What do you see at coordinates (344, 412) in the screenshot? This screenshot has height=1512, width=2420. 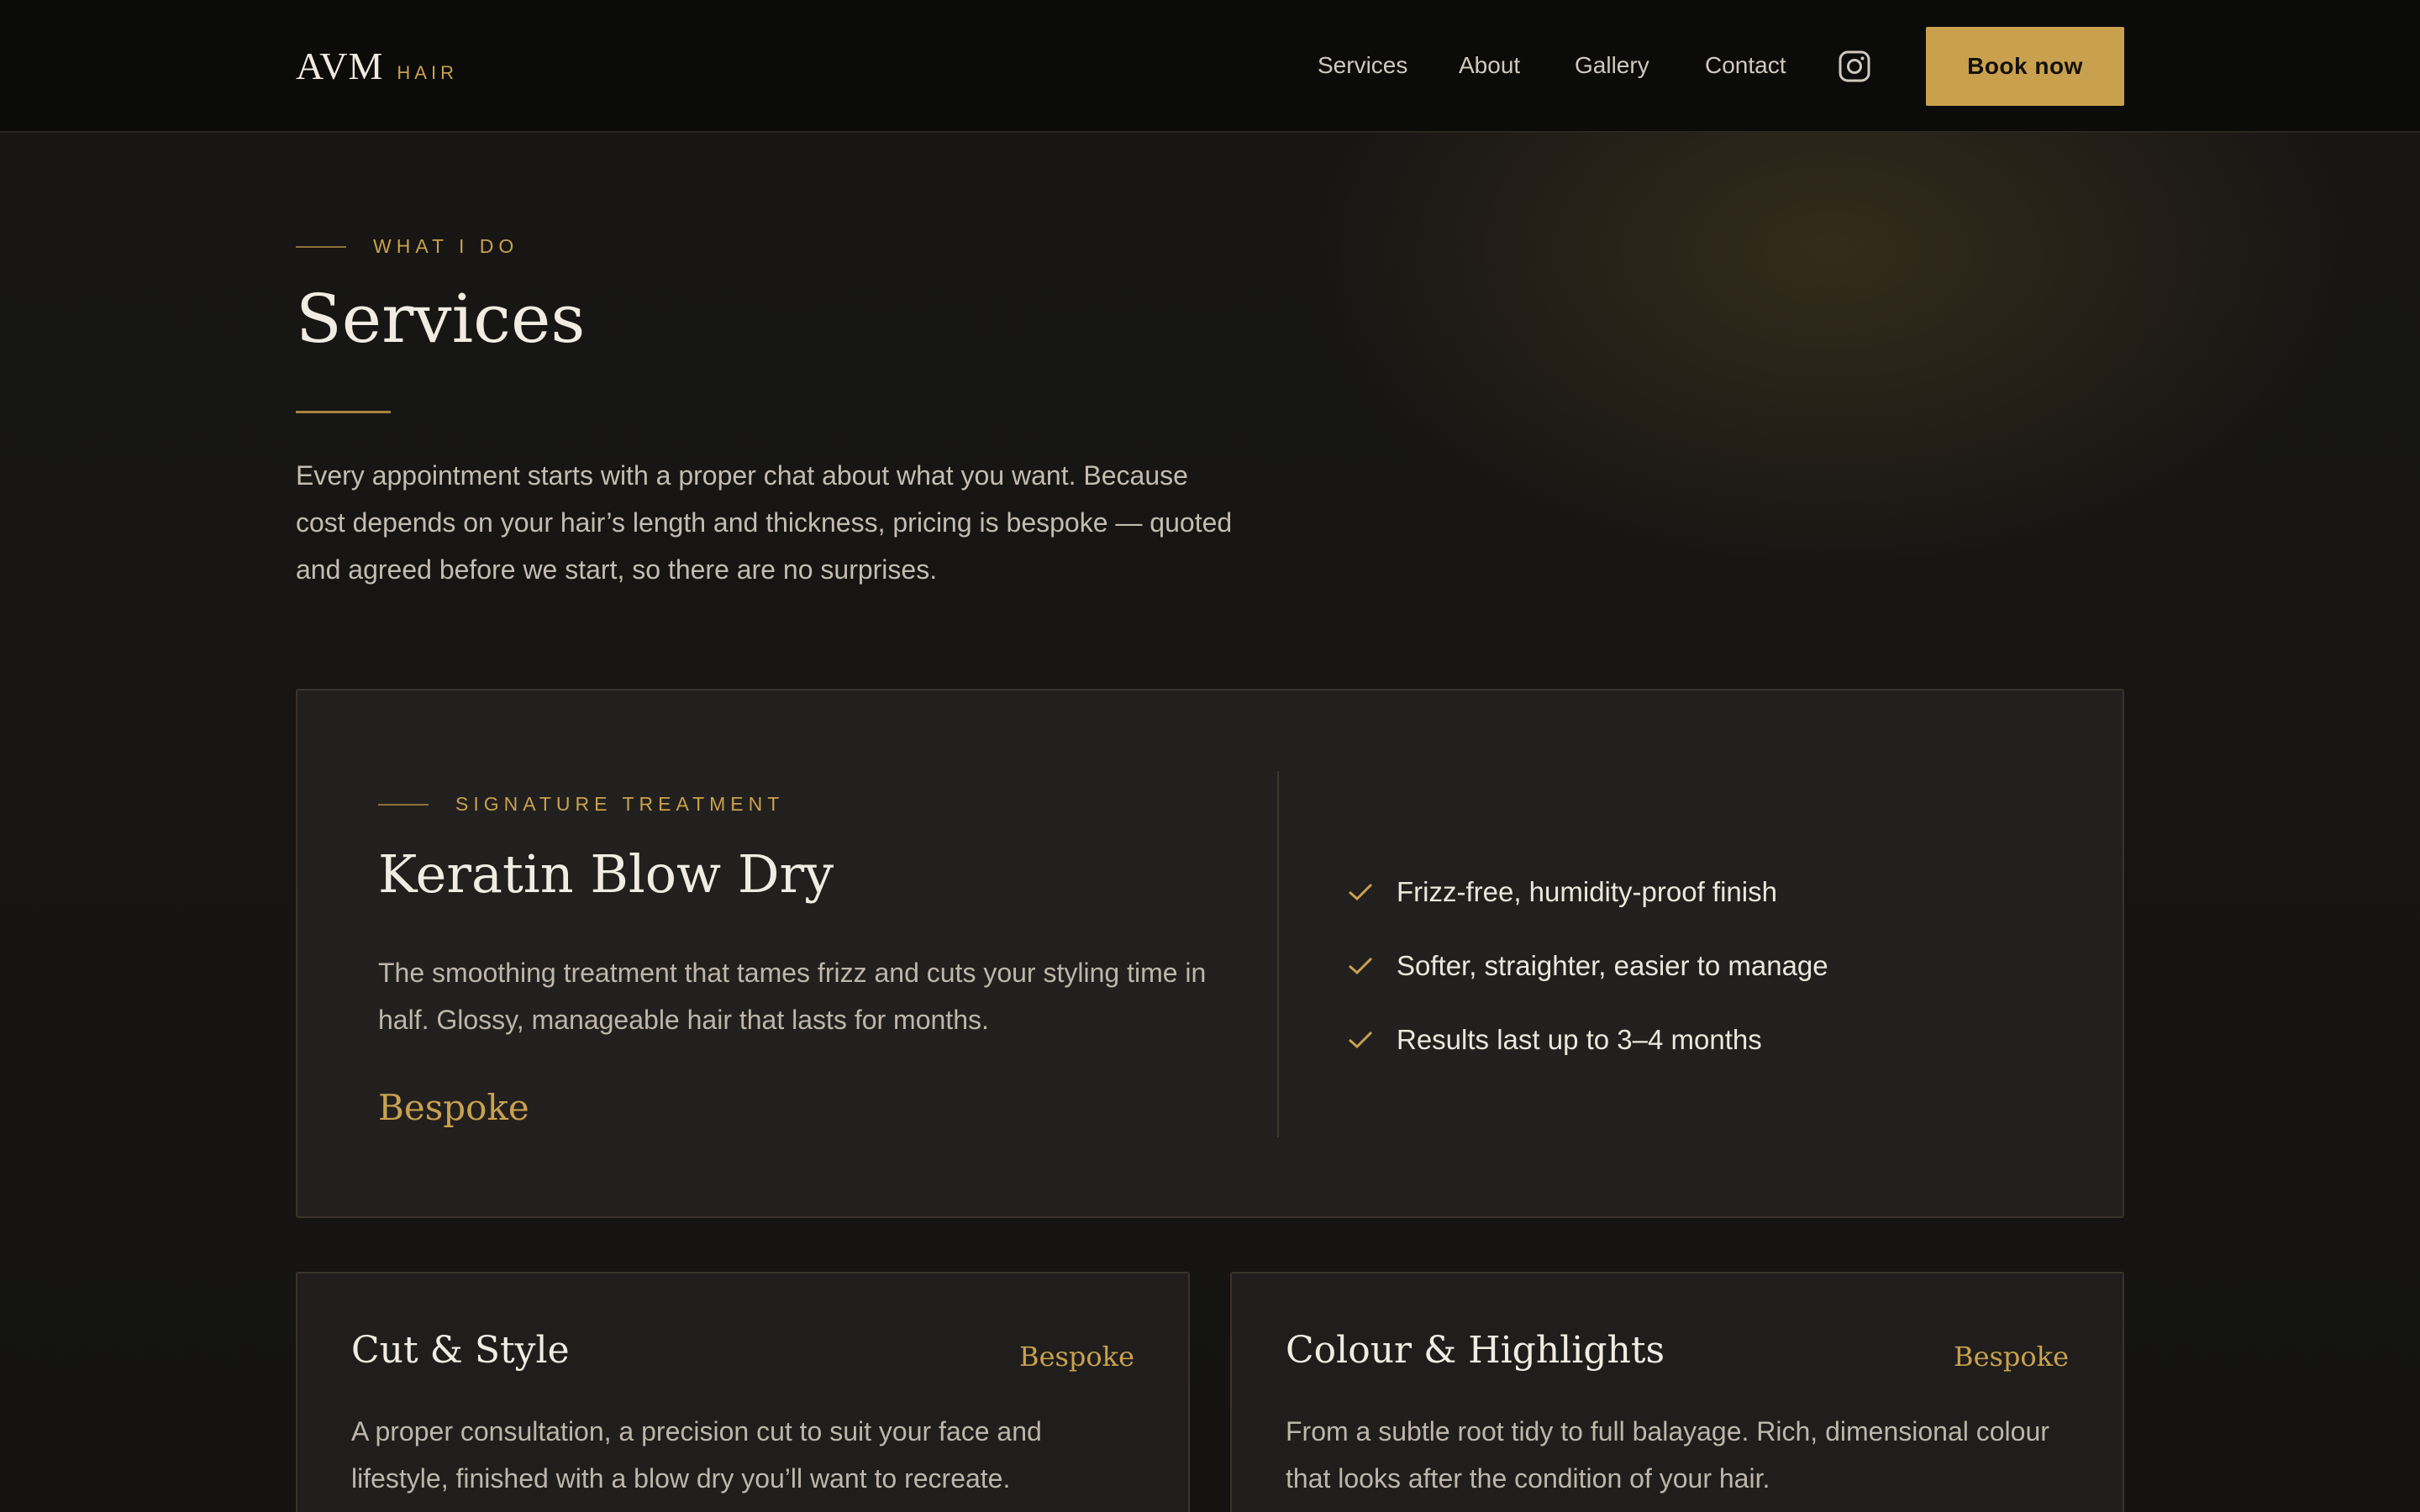 I see `title-underline` at bounding box center [344, 412].